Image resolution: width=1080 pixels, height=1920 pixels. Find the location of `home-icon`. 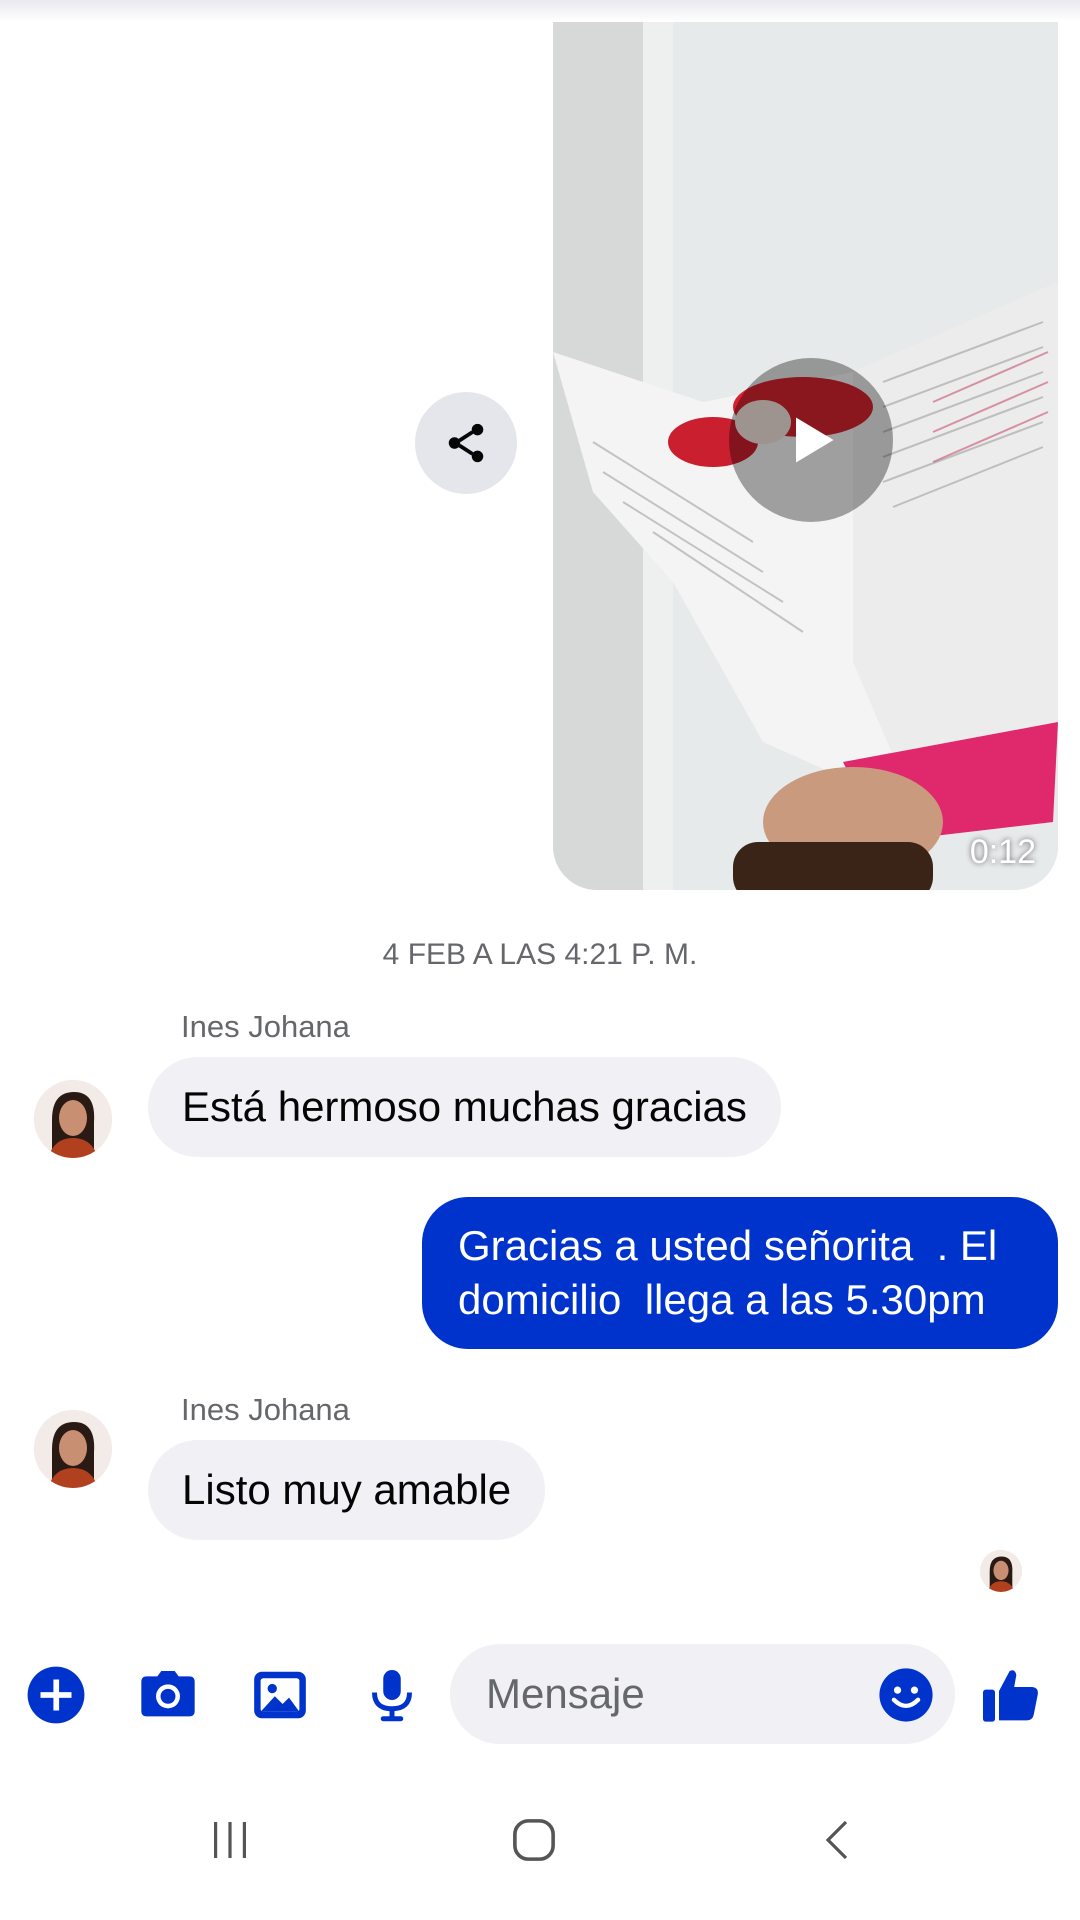

home-icon is located at coordinates (534, 1840).